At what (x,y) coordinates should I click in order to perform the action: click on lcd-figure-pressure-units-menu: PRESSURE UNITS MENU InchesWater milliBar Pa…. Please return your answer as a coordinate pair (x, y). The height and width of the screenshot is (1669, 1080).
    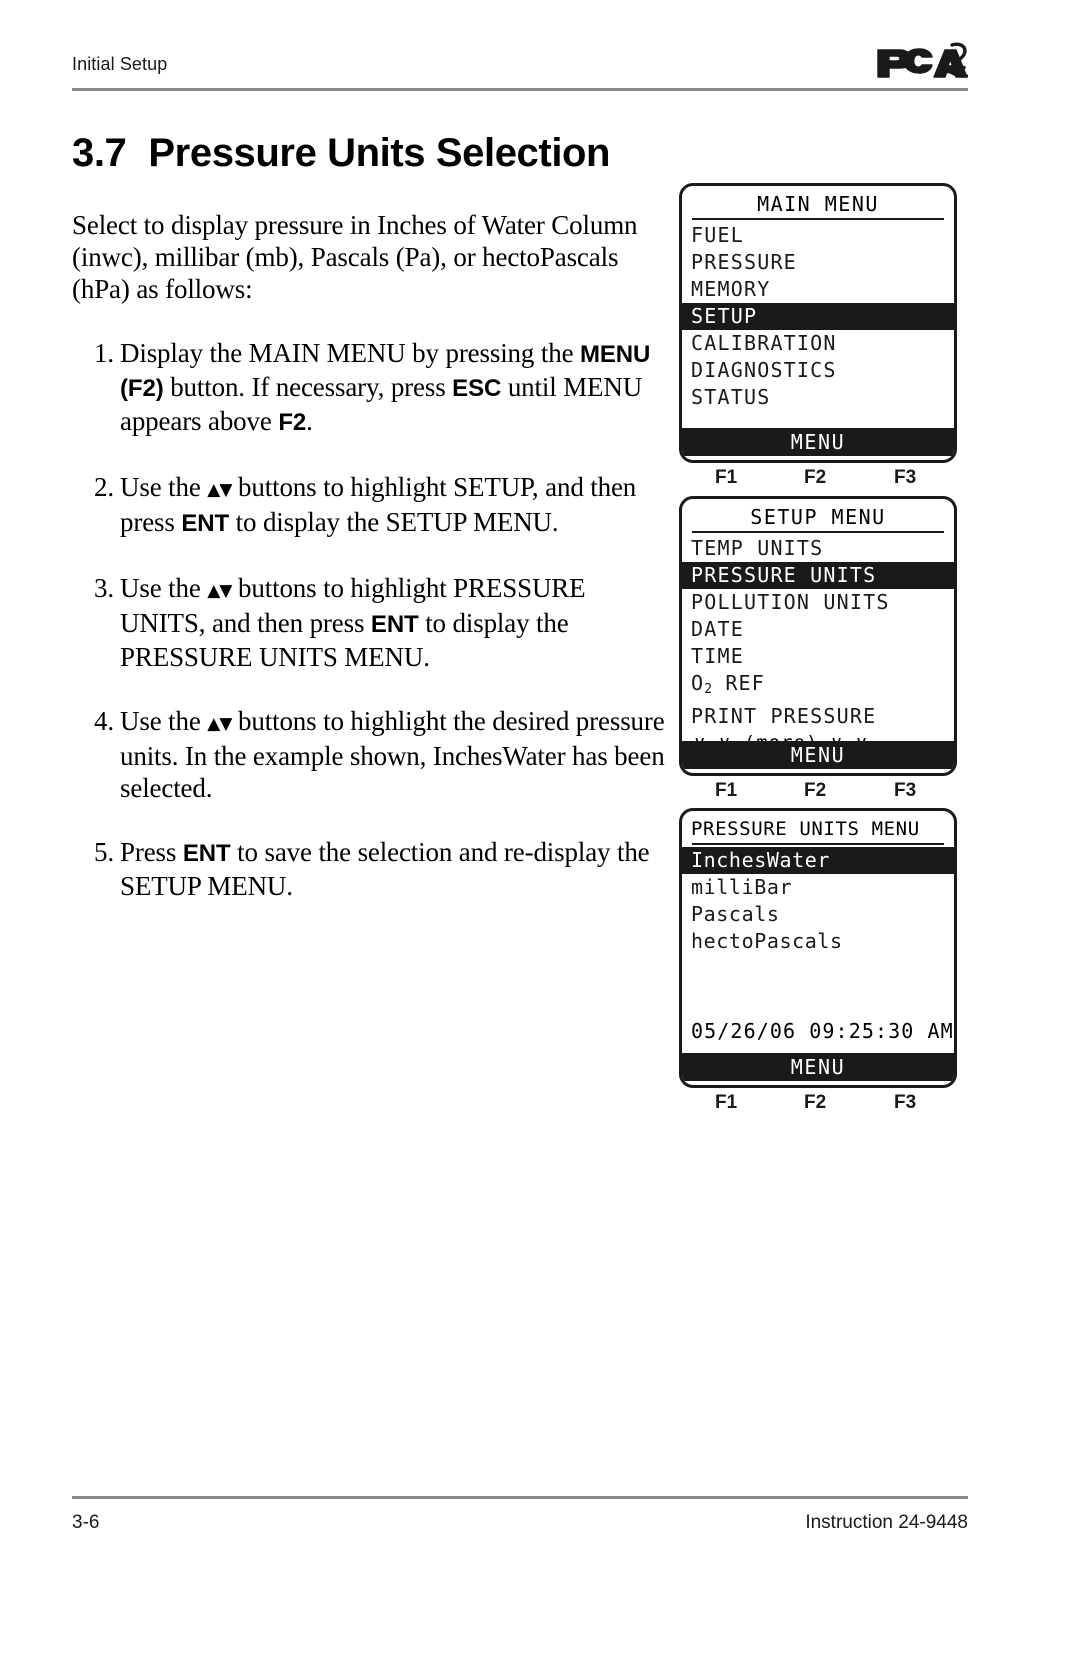
    Looking at the image, I should click on (818, 964).